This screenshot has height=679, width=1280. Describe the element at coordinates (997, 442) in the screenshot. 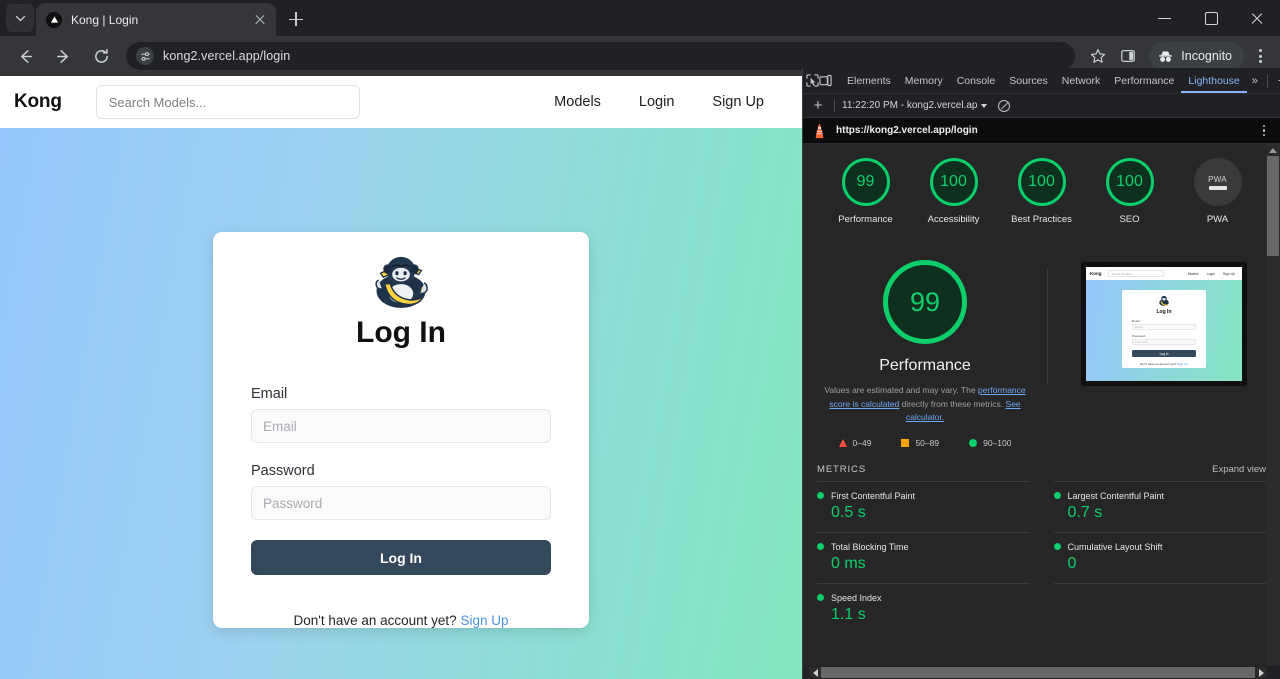

I see `legend-range: 90–100` at that location.